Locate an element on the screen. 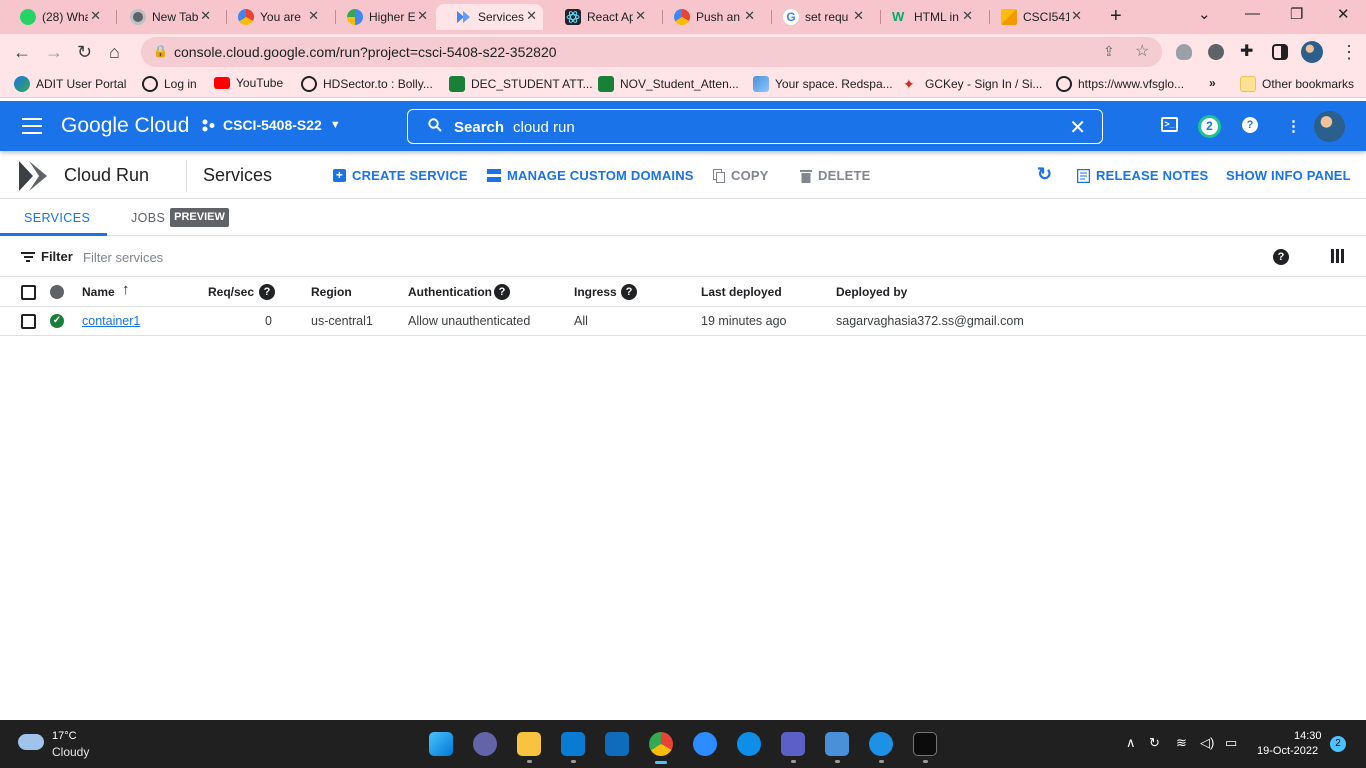 Image resolution: width=1366 pixels, height=768 pixels. browser-tab: React Ap ✕ is located at coordinates (598, 17).